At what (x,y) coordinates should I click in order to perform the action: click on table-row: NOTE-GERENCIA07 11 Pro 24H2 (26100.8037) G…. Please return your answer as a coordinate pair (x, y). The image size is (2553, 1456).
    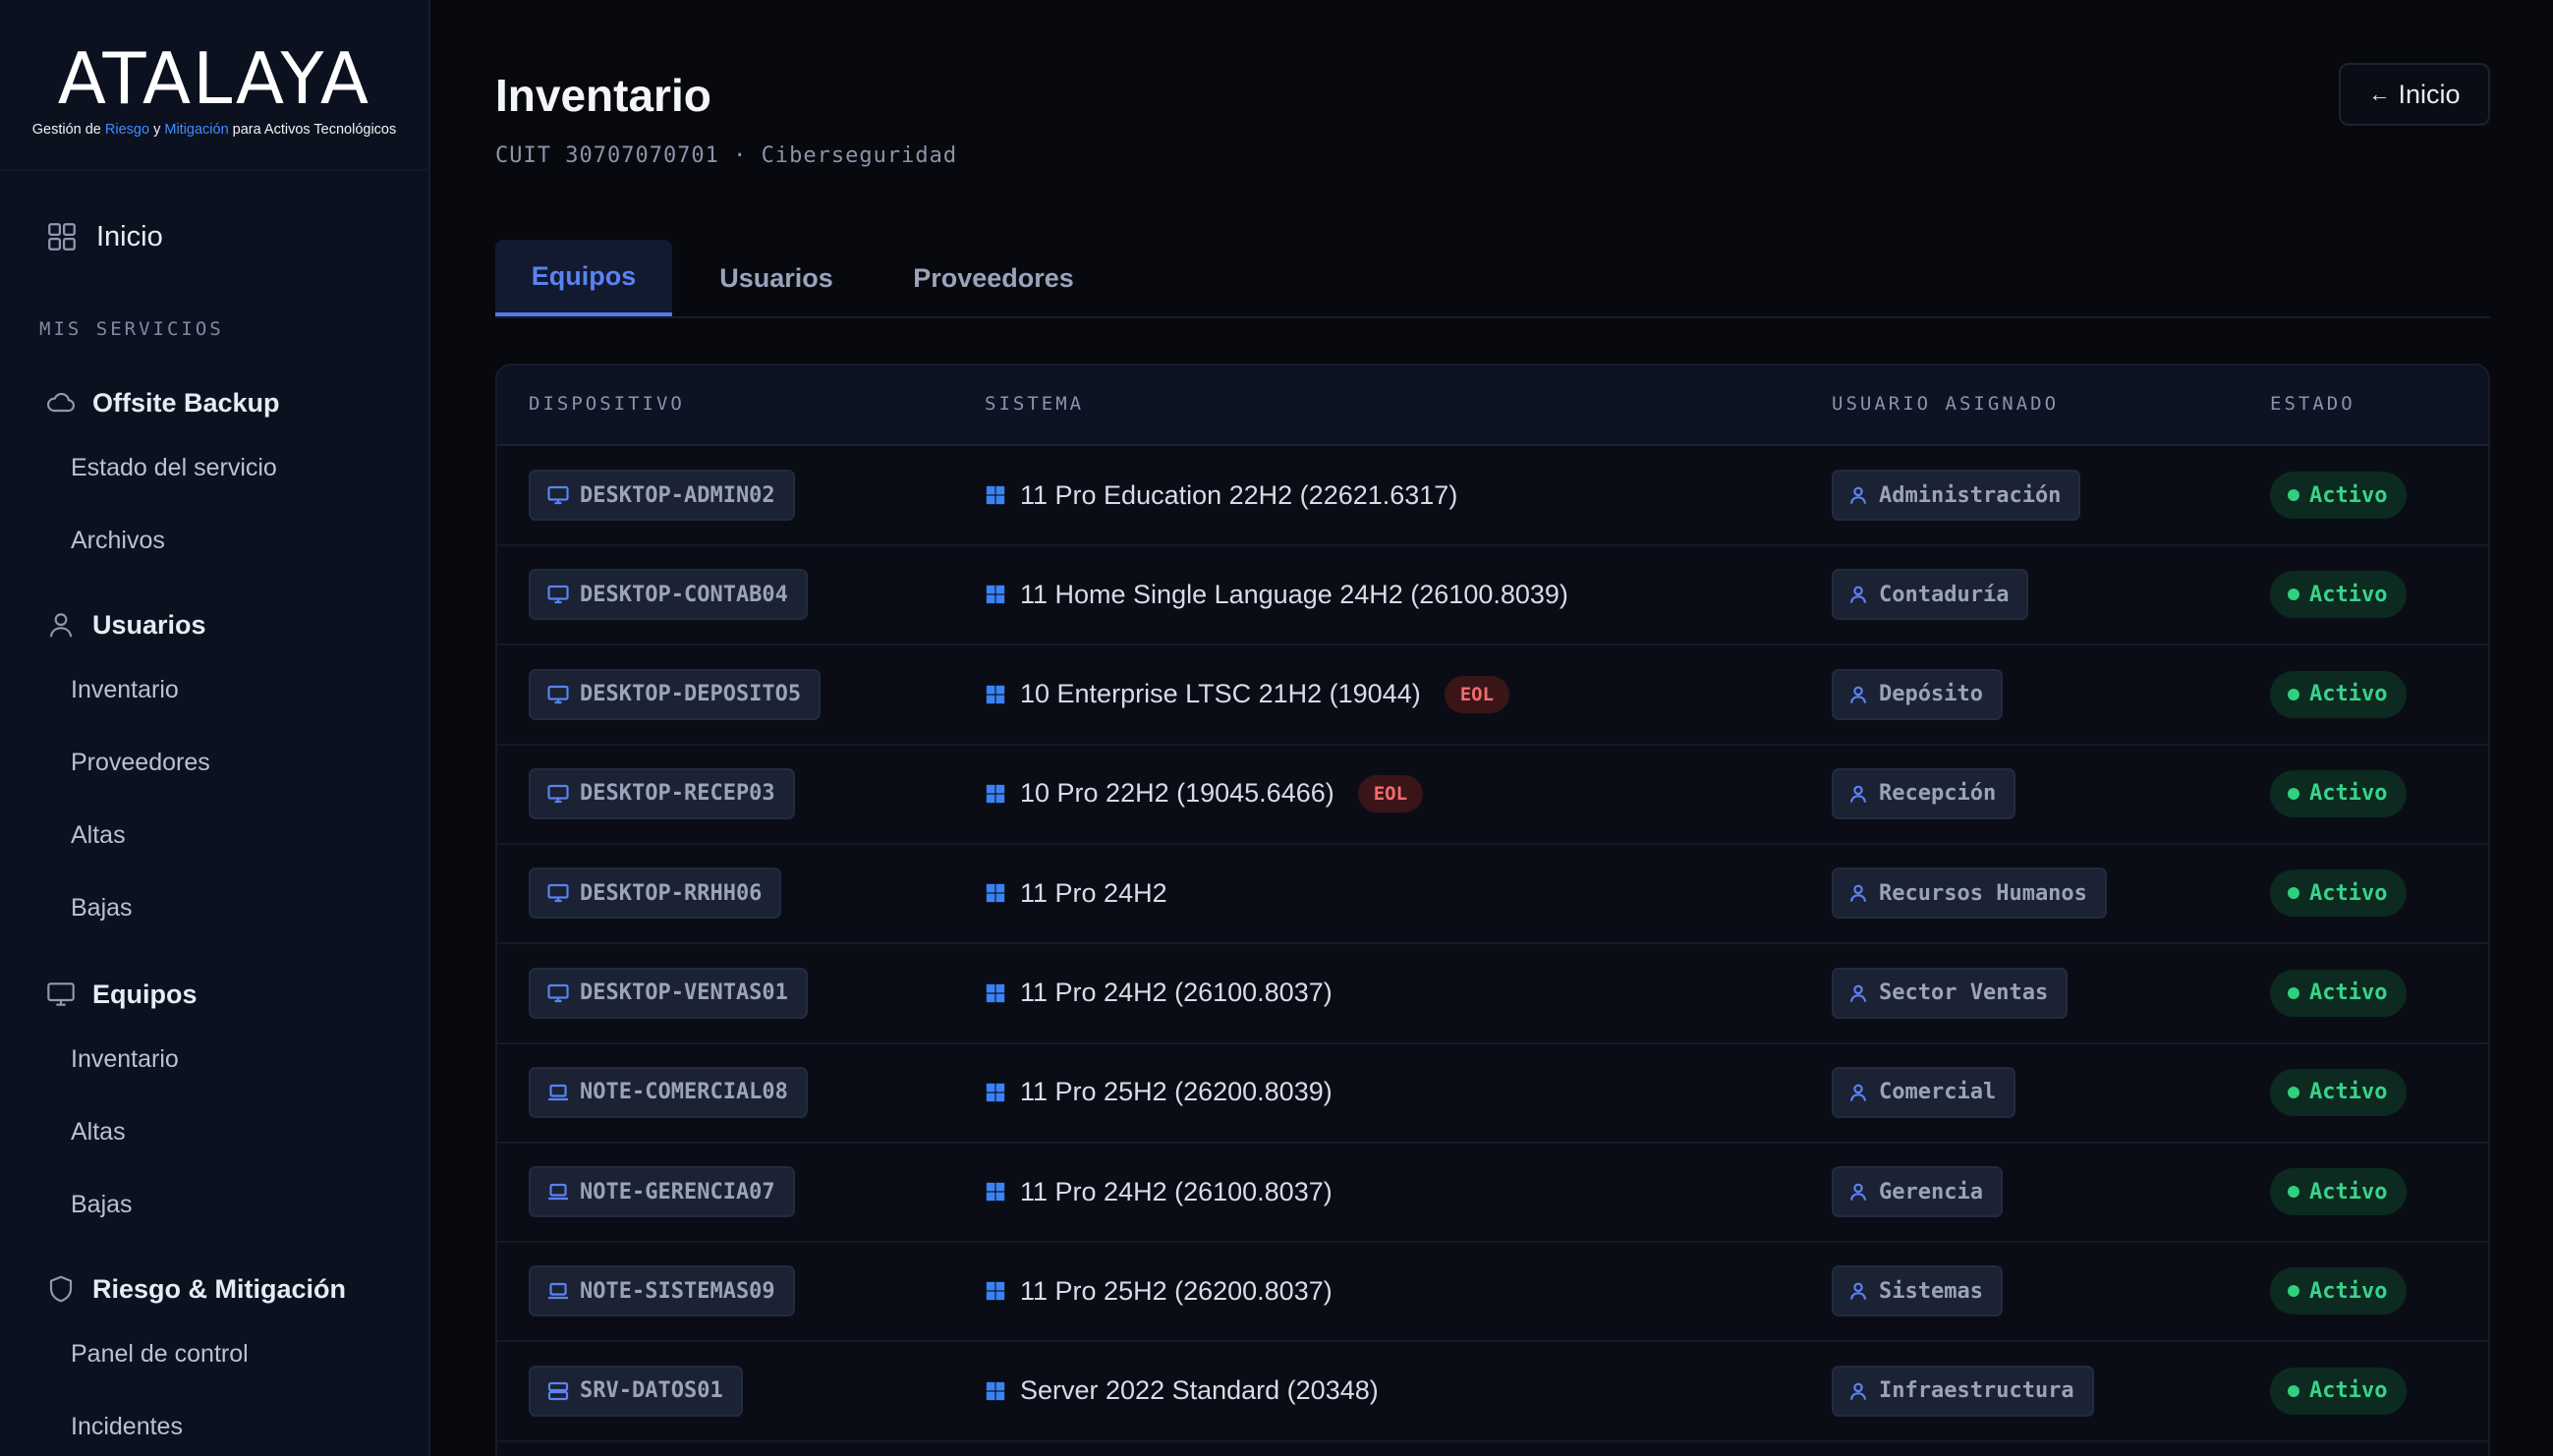
    Looking at the image, I should click on (1492, 1193).